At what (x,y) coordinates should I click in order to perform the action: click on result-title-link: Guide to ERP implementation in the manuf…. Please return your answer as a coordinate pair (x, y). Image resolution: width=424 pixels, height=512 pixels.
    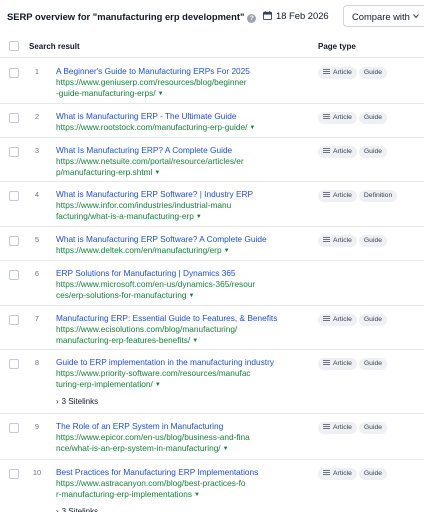
    Looking at the image, I should click on (181, 362).